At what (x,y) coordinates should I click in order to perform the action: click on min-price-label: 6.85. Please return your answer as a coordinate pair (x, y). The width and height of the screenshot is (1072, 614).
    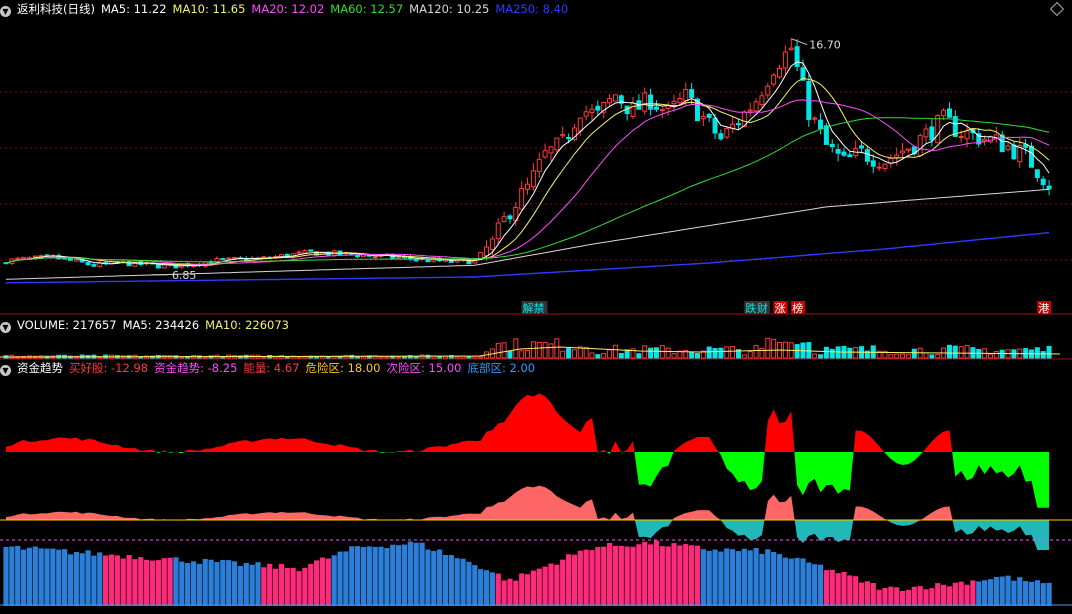
    Looking at the image, I should click on (184, 275).